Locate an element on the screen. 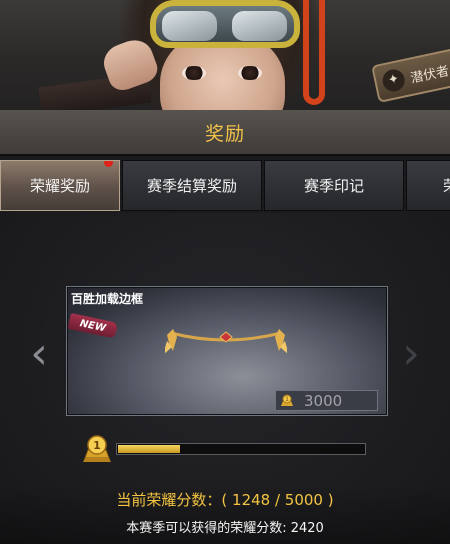 This screenshot has height=544, width=450. tab-honor-rewards: 荣耀奖励 is located at coordinates (60, 185).